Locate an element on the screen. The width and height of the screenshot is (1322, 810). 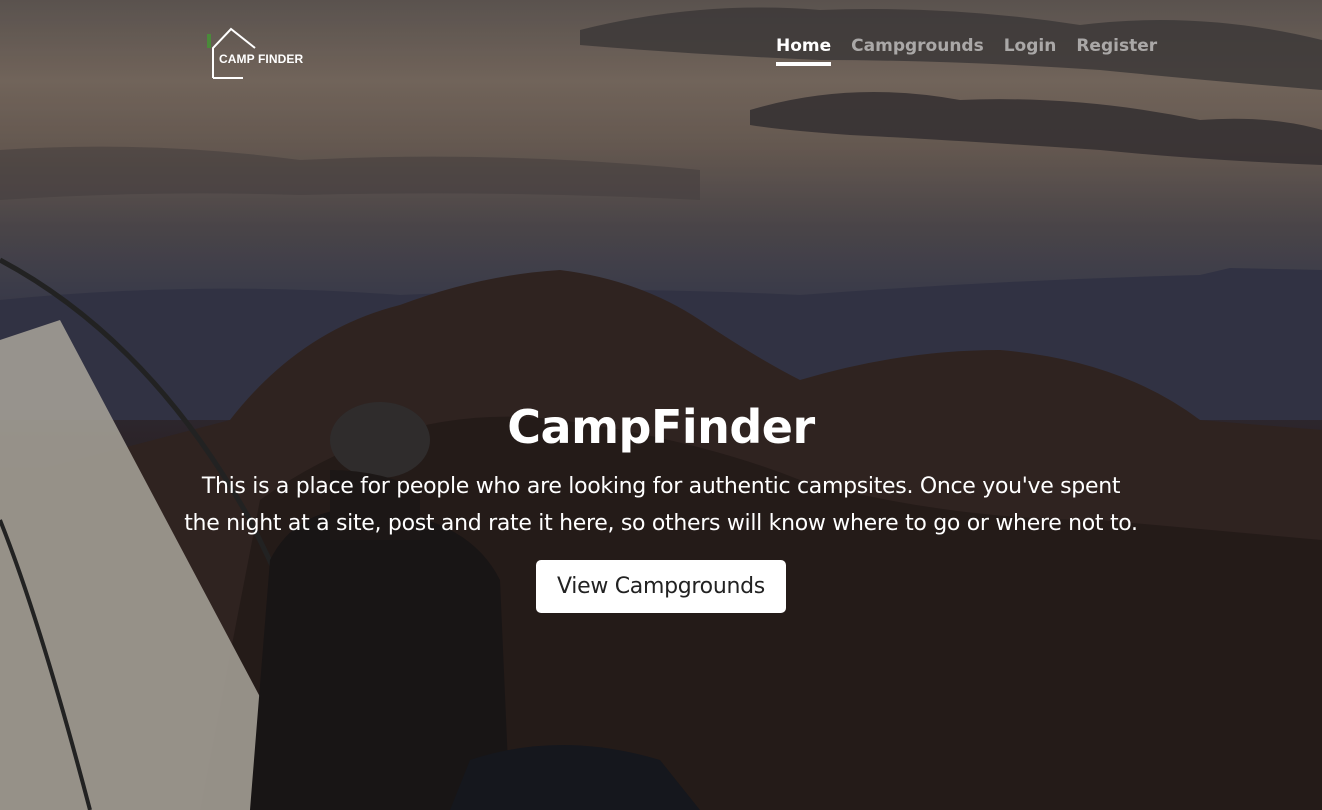
logo-text: CAMP FINDER is located at coordinates (261, 59).